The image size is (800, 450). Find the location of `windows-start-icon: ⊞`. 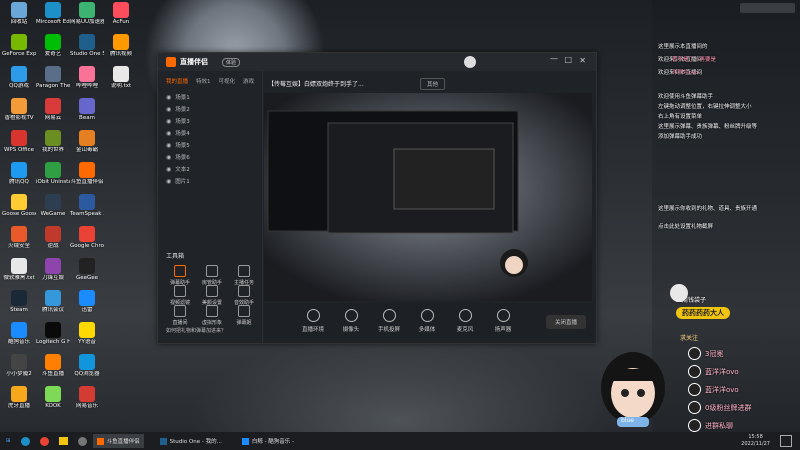

windows-start-icon: ⊞ is located at coordinates (8, 441).